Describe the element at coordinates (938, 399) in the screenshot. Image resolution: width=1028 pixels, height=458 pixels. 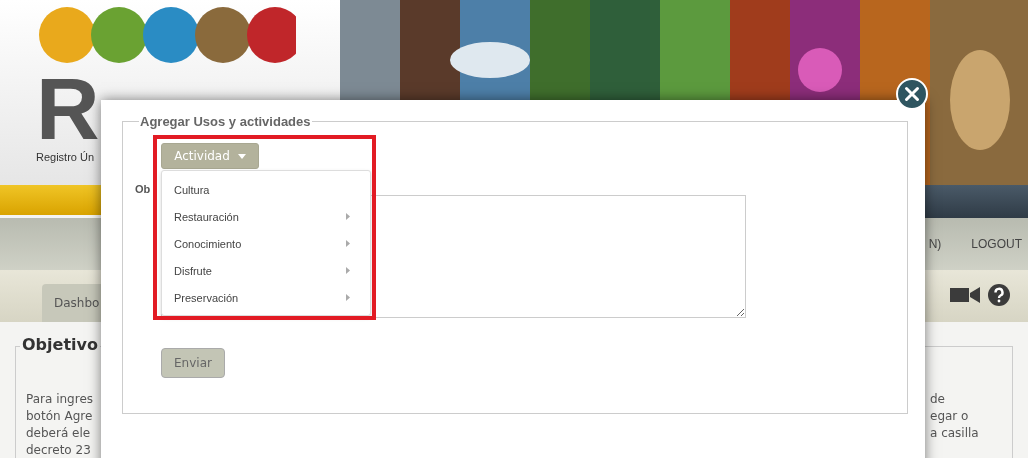
I see `text-line: de` at that location.